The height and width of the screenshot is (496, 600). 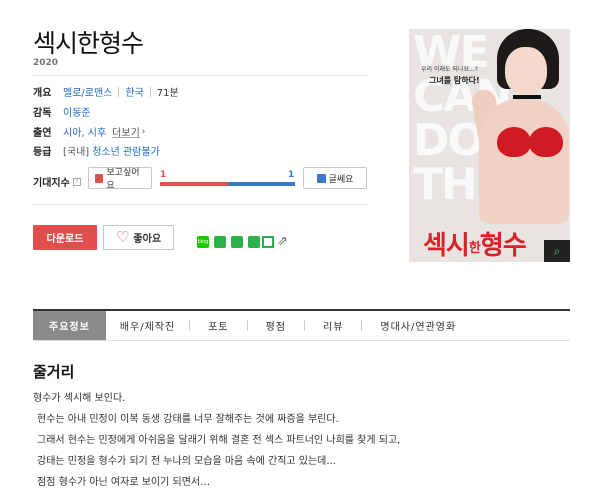 I want to click on heart-icon: ♡, so click(x=122, y=237).